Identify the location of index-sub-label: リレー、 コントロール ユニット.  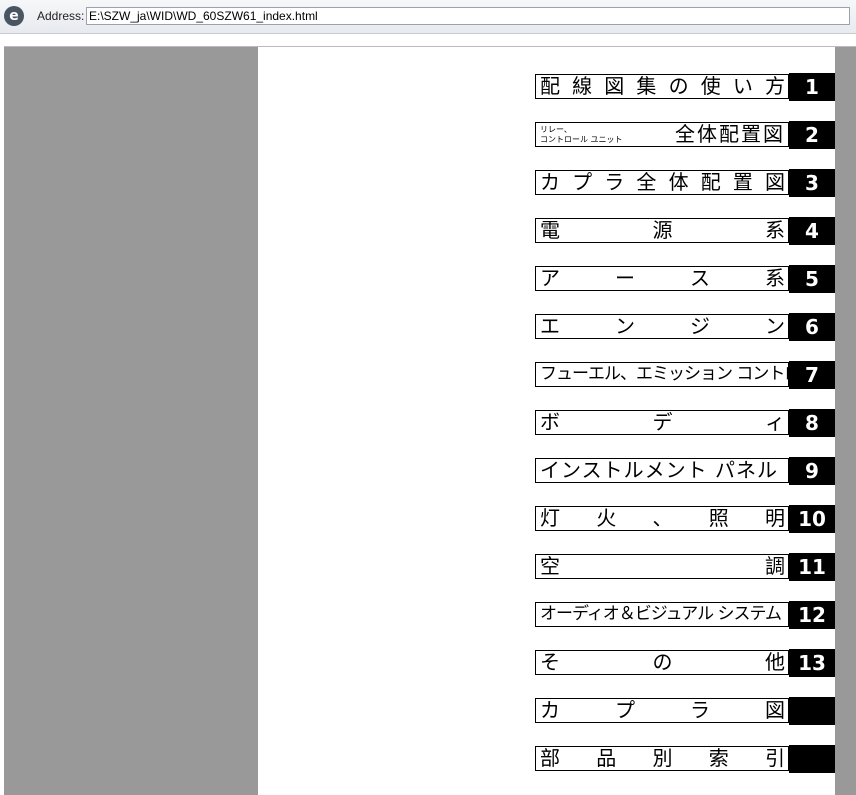
(581, 134).